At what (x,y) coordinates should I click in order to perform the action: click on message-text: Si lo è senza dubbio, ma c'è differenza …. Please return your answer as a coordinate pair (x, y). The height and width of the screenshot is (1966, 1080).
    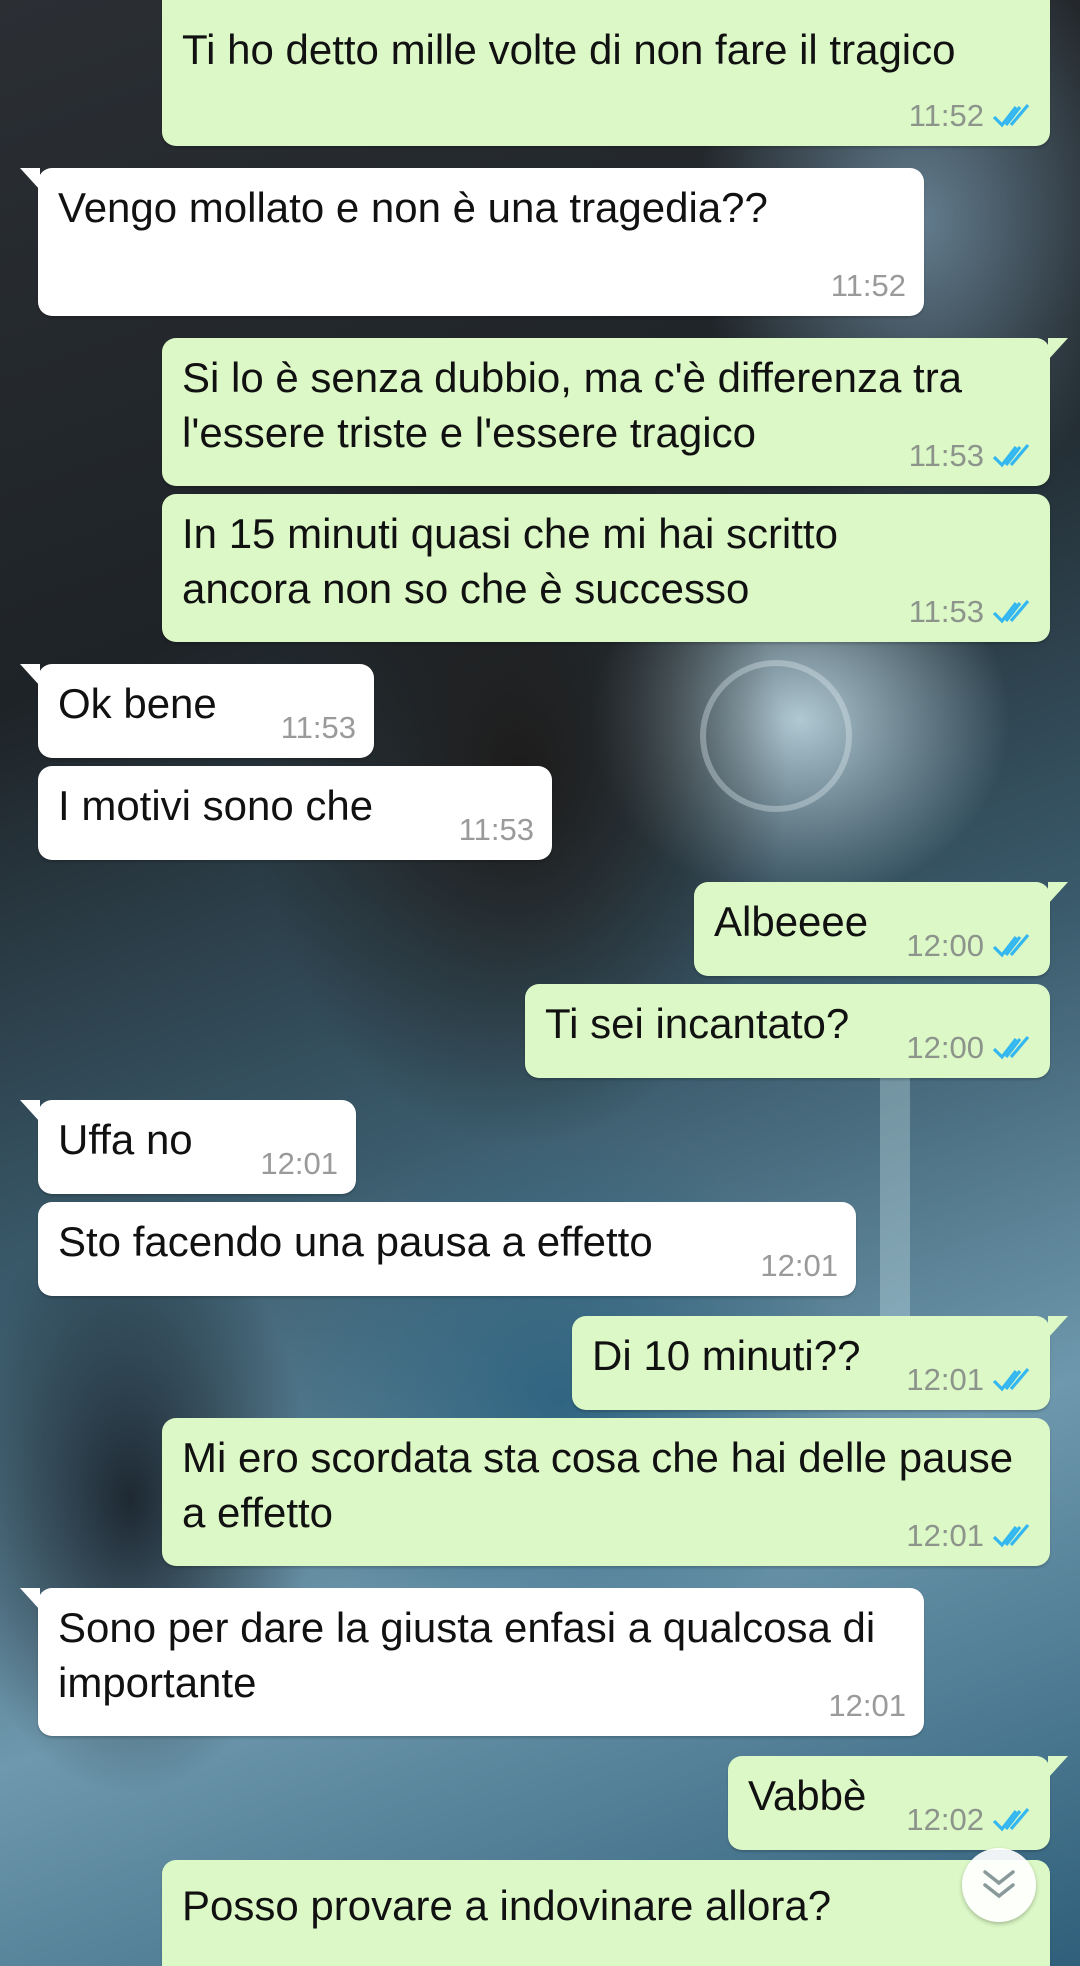
    Looking at the image, I should click on (578, 405).